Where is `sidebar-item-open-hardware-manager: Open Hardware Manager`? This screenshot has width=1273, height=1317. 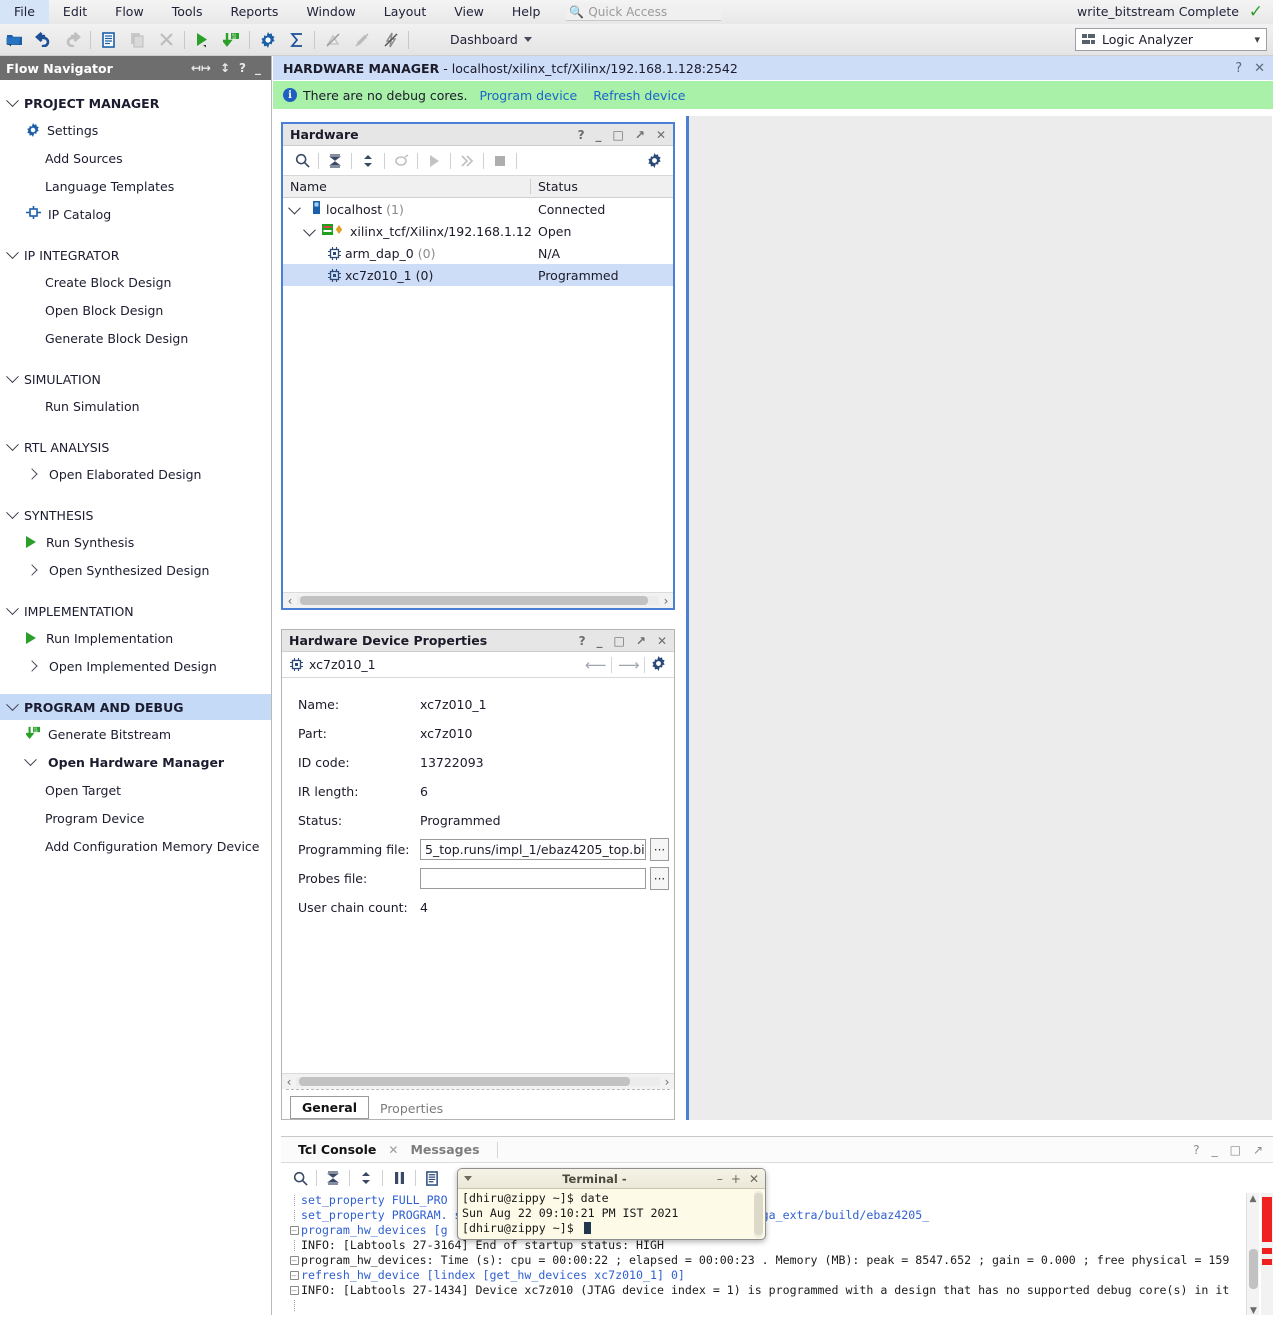
sidebar-item-open-hardware-manager: Open Hardware Manager is located at coordinates (135, 762).